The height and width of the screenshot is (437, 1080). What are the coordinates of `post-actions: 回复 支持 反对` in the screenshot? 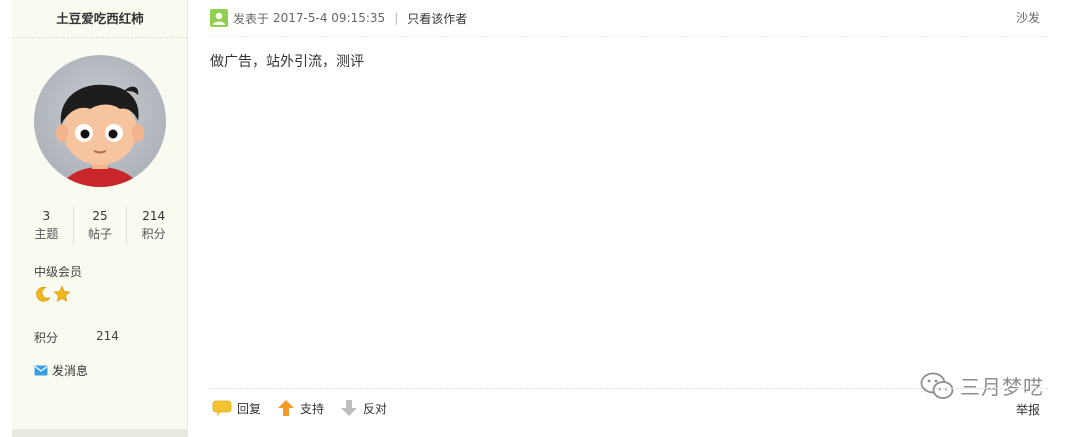 It's located at (307, 408).